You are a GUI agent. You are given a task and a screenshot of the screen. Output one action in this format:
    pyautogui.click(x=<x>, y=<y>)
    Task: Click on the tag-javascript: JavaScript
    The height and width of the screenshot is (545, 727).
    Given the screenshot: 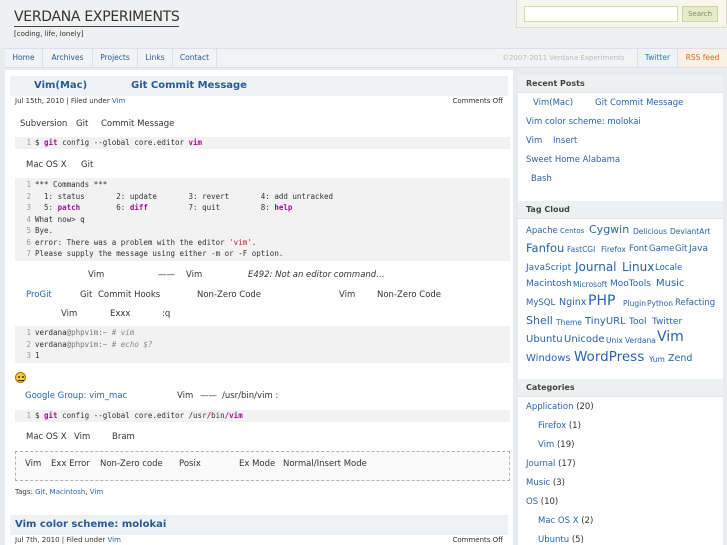 What is the action you would take?
    pyautogui.click(x=548, y=268)
    